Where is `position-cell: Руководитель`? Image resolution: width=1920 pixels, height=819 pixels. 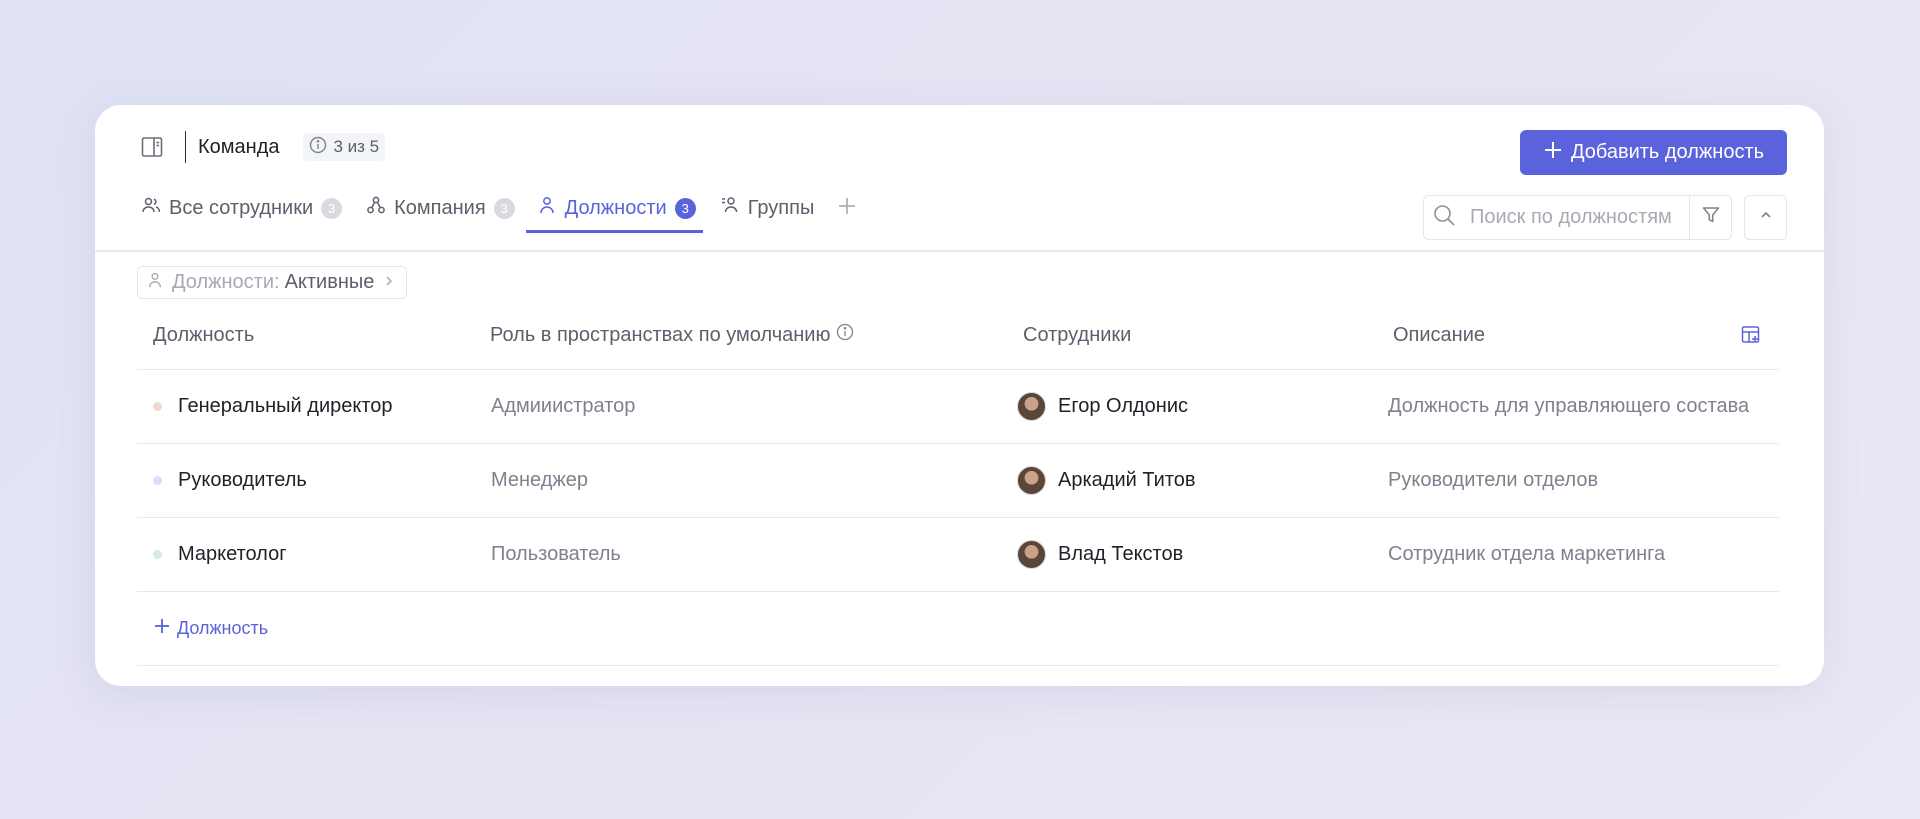 position-cell: Руководитель is located at coordinates (230, 480).